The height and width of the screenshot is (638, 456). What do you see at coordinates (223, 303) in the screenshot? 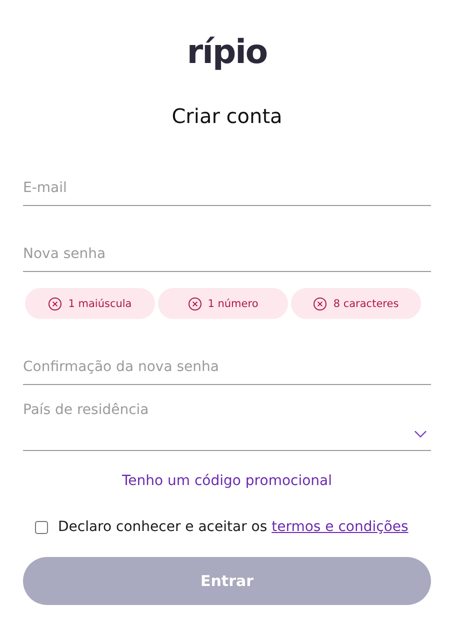
I see `requirement-badge: 1 número` at bounding box center [223, 303].